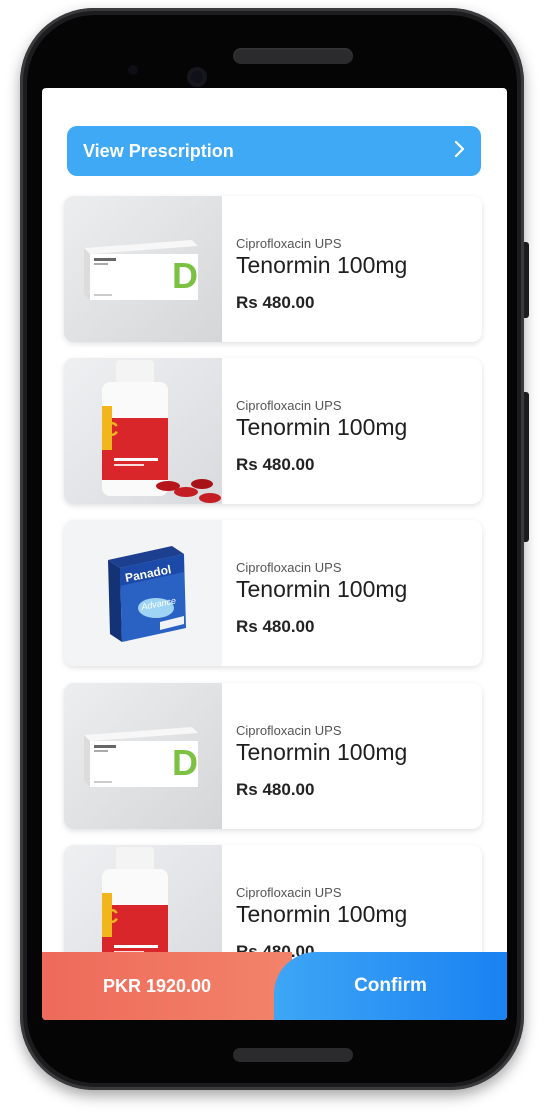 This screenshot has height=1116, width=547. What do you see at coordinates (293, 1055) in the screenshot?
I see `bottom-speaker` at bounding box center [293, 1055].